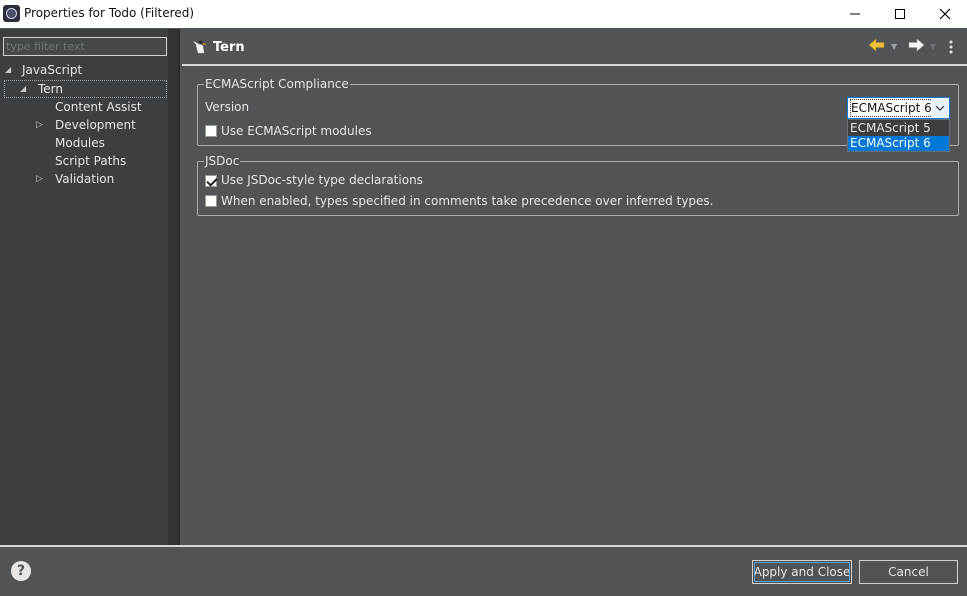 This screenshot has width=967, height=596. What do you see at coordinates (898, 128) in the screenshot?
I see `version-option: ECMAScript 5` at bounding box center [898, 128].